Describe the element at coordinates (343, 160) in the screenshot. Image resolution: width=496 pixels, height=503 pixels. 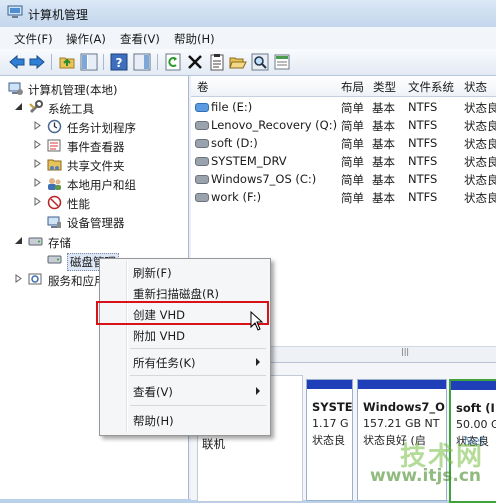
I see `table-row: SYSTEM_DRV 简单 基本 NTFS 状态良` at that location.